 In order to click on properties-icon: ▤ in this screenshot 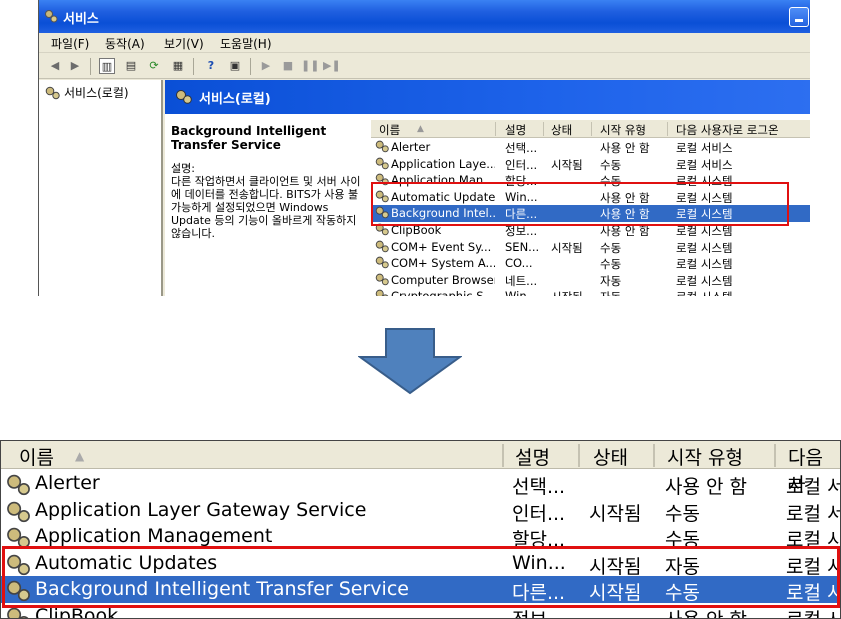, I will do `click(131, 66)`.